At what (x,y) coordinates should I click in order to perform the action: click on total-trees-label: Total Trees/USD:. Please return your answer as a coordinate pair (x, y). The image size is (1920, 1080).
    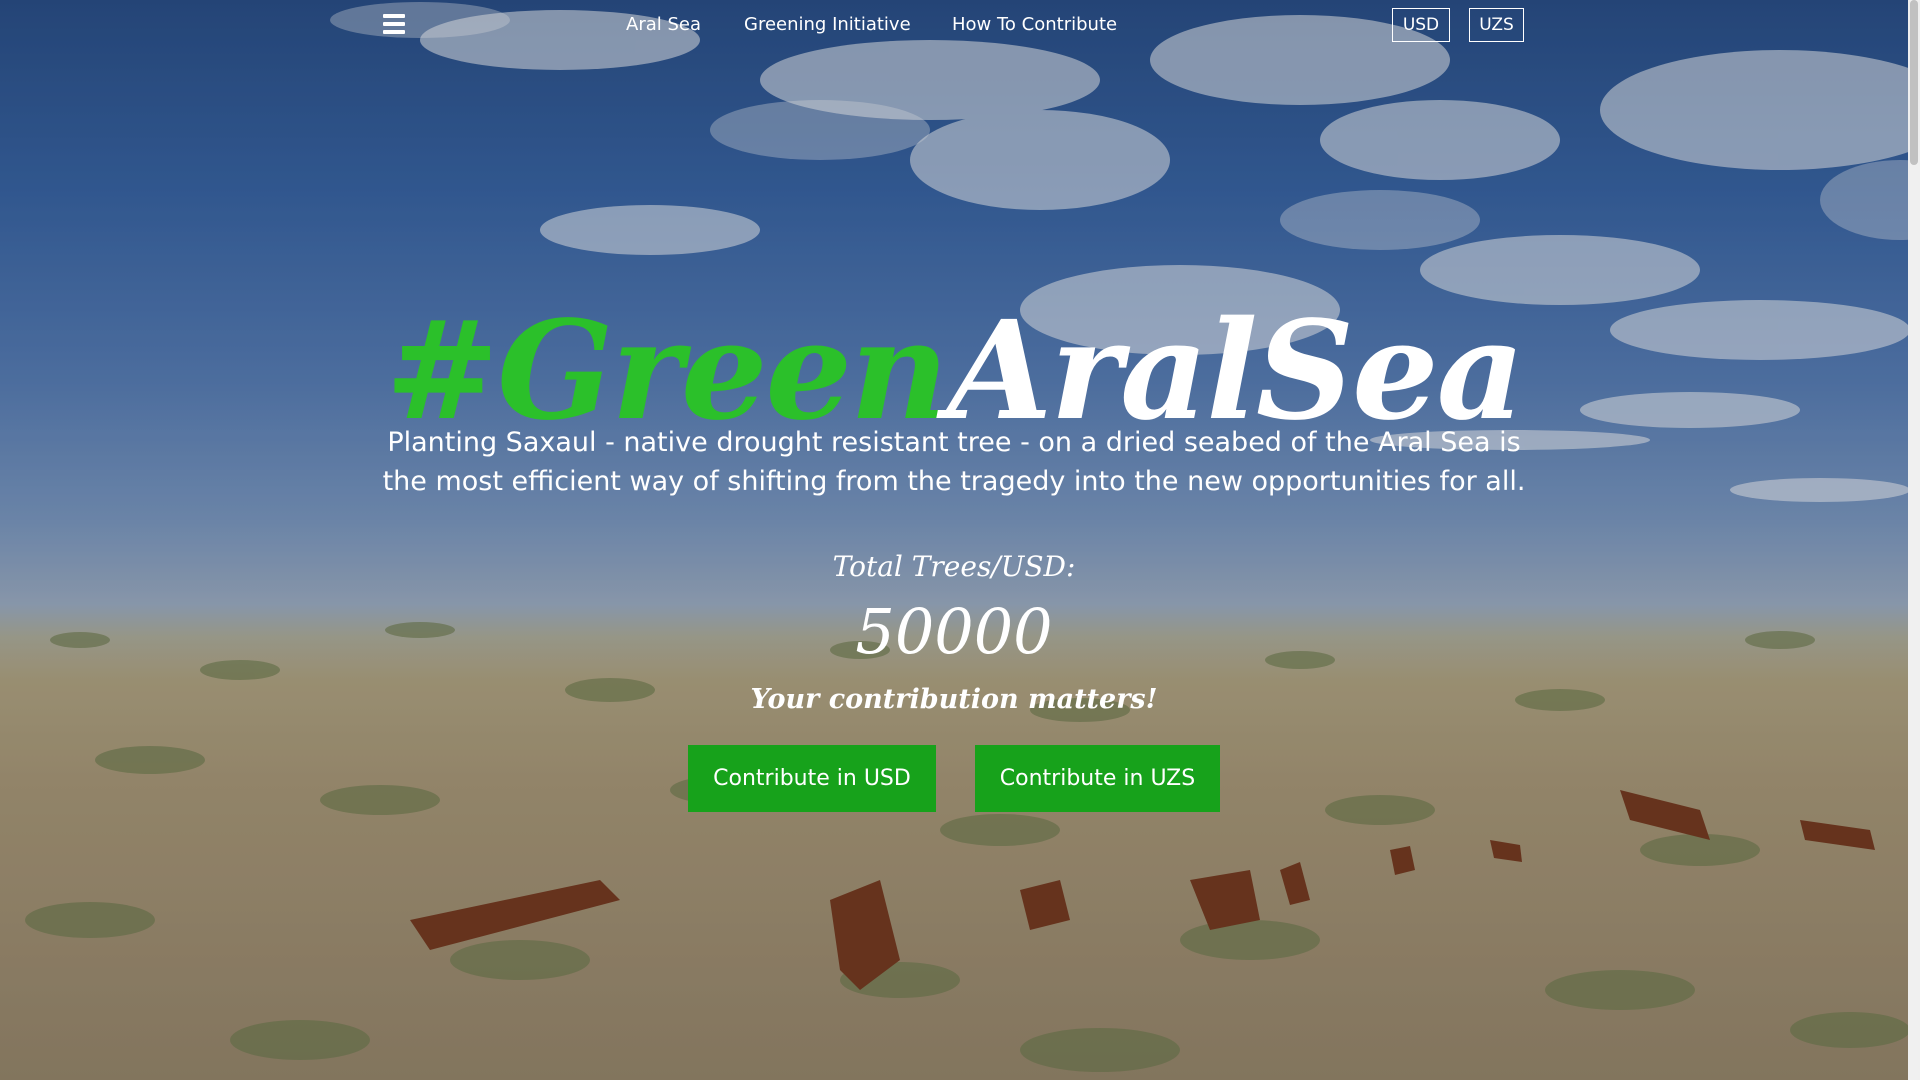
    Looking at the image, I should click on (954, 566).